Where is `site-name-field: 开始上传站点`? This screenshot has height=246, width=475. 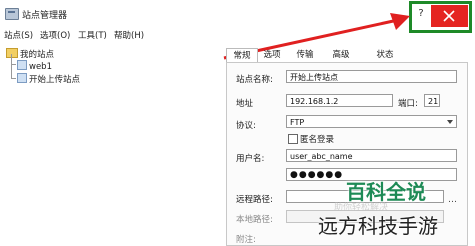 site-name-field: 开始上传站点 is located at coordinates (371, 76).